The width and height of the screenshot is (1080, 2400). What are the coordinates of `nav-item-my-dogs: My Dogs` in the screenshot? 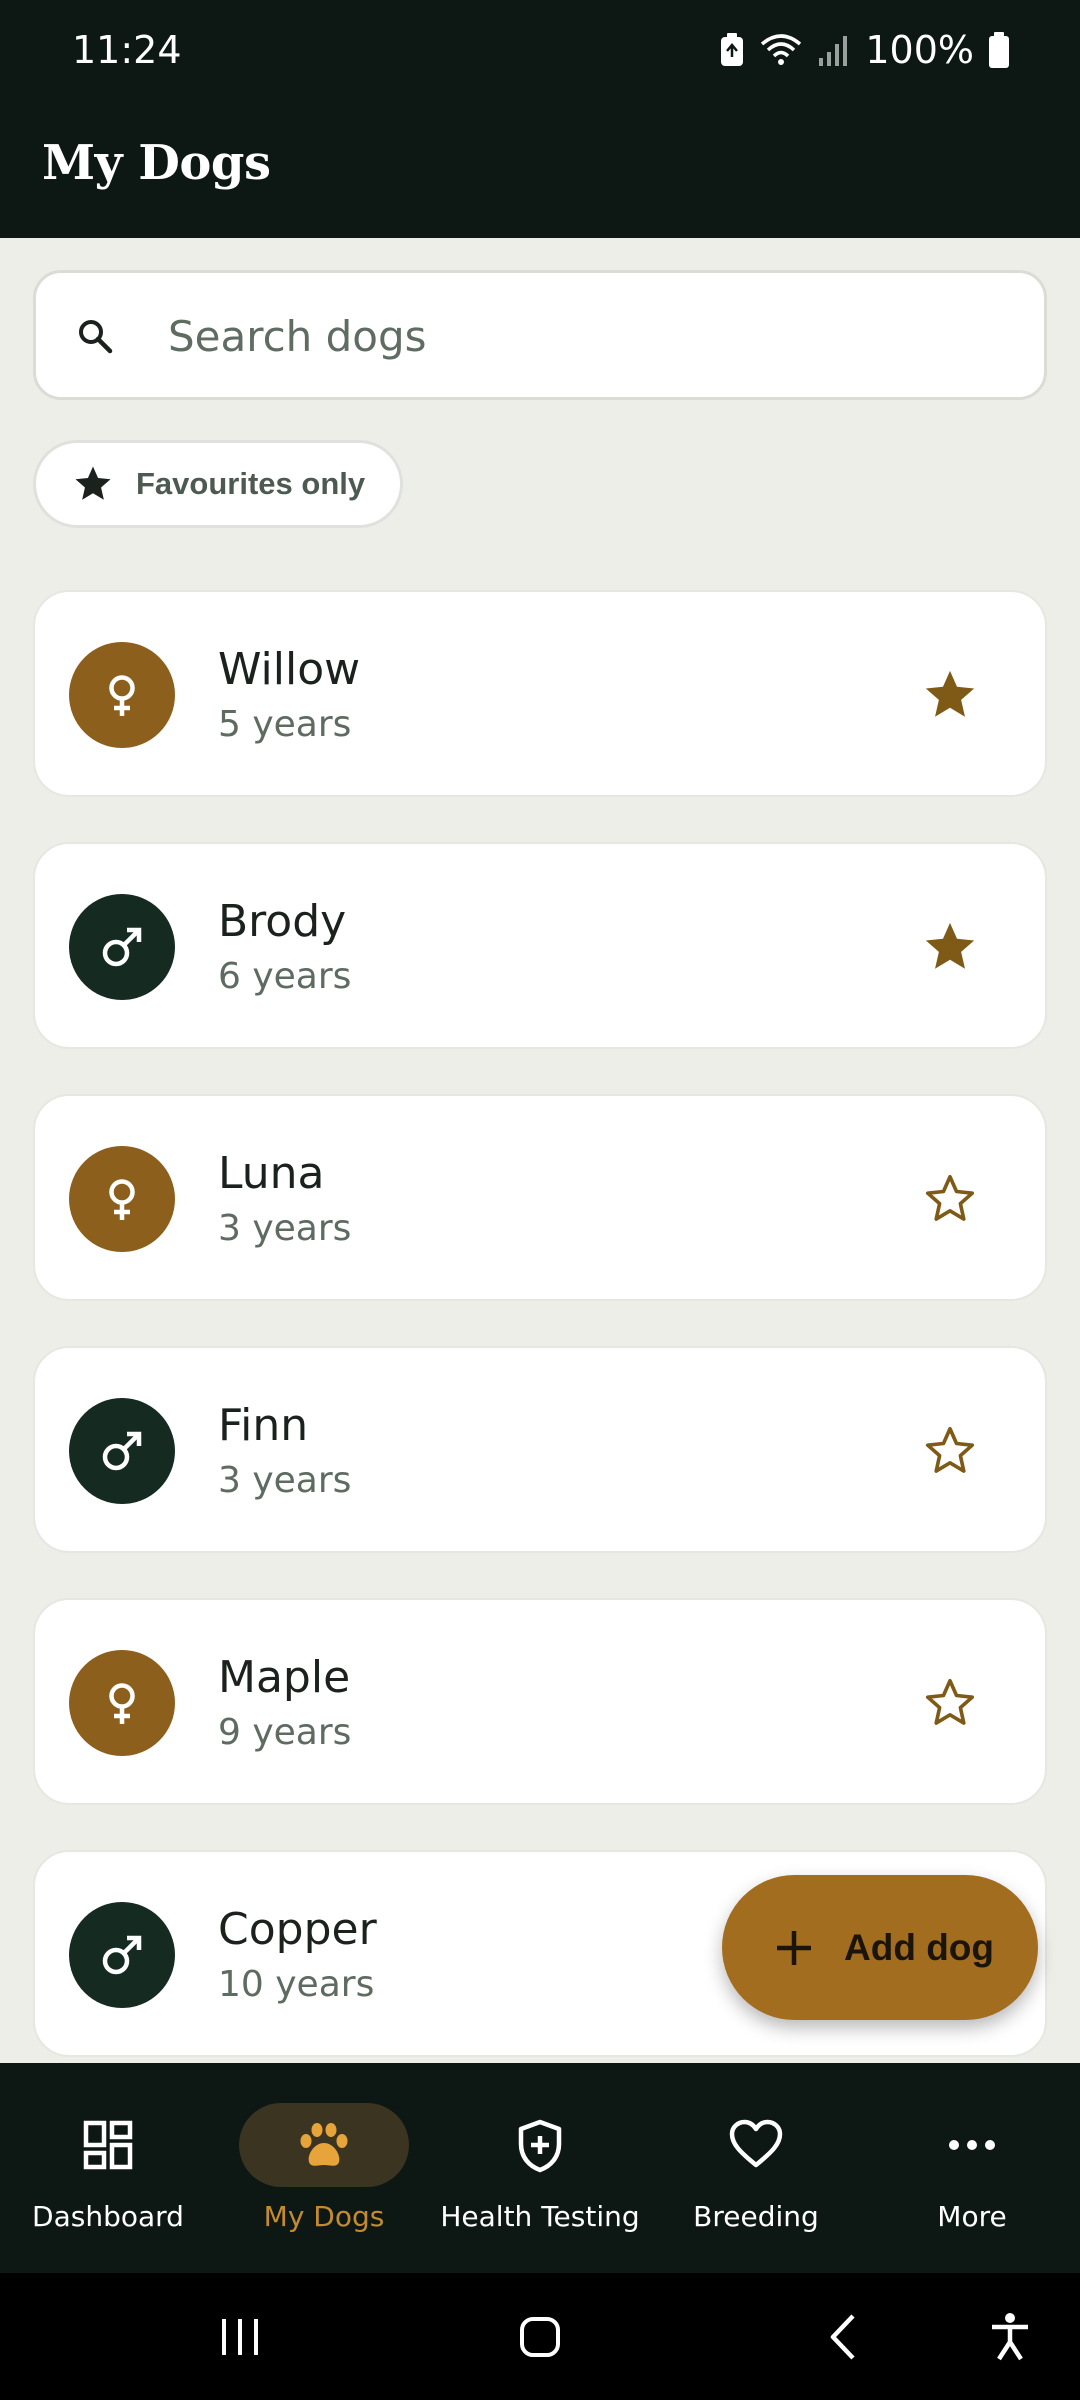 It's located at (324, 2168).